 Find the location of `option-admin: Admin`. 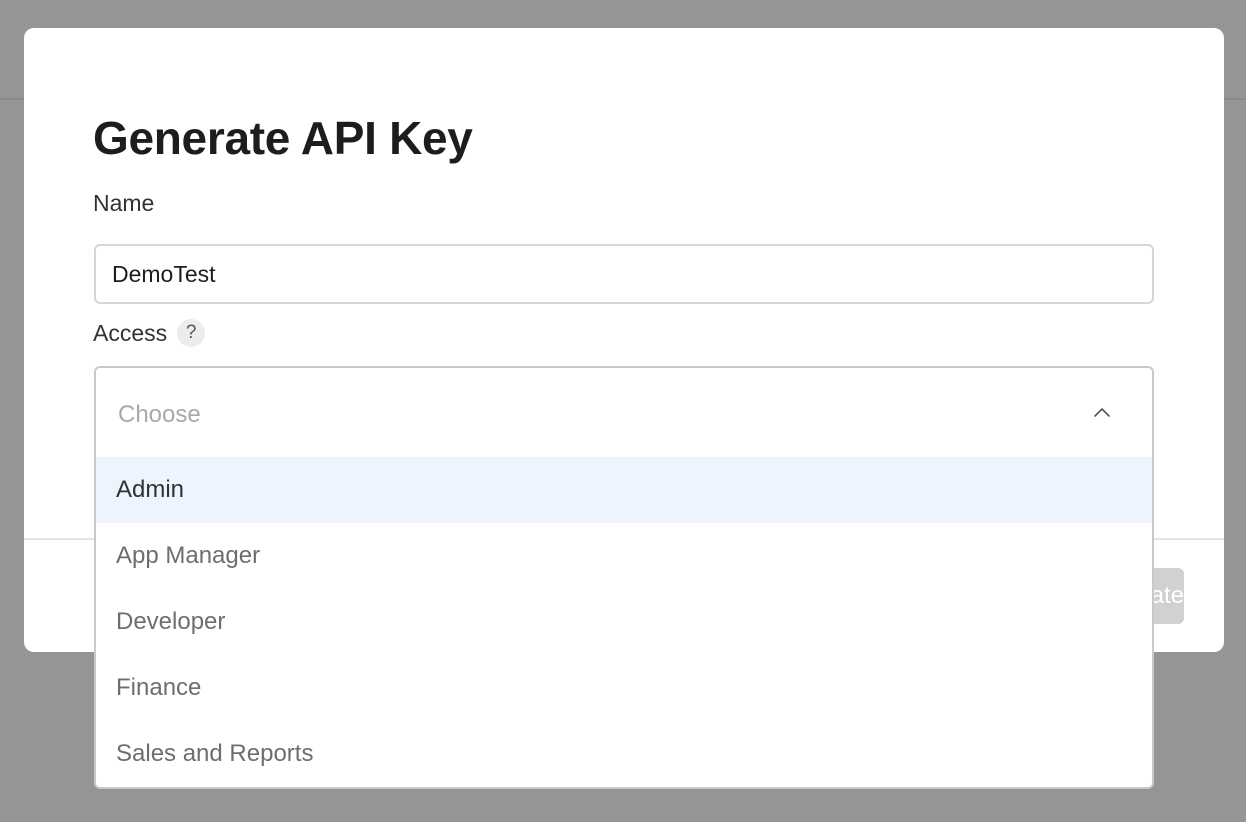

option-admin: Admin is located at coordinates (624, 490).